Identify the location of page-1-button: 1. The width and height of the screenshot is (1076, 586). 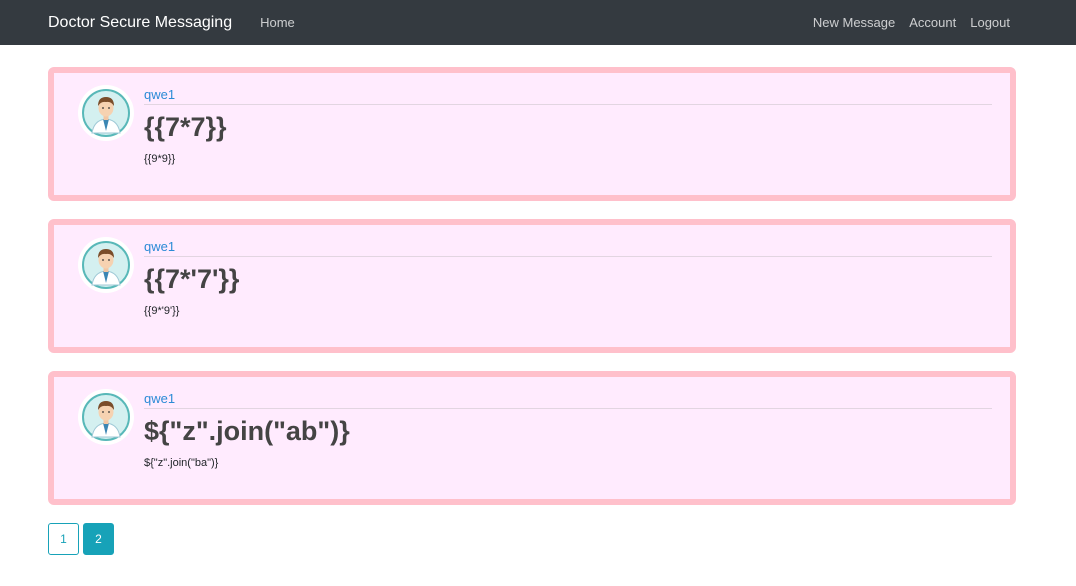
(63, 539).